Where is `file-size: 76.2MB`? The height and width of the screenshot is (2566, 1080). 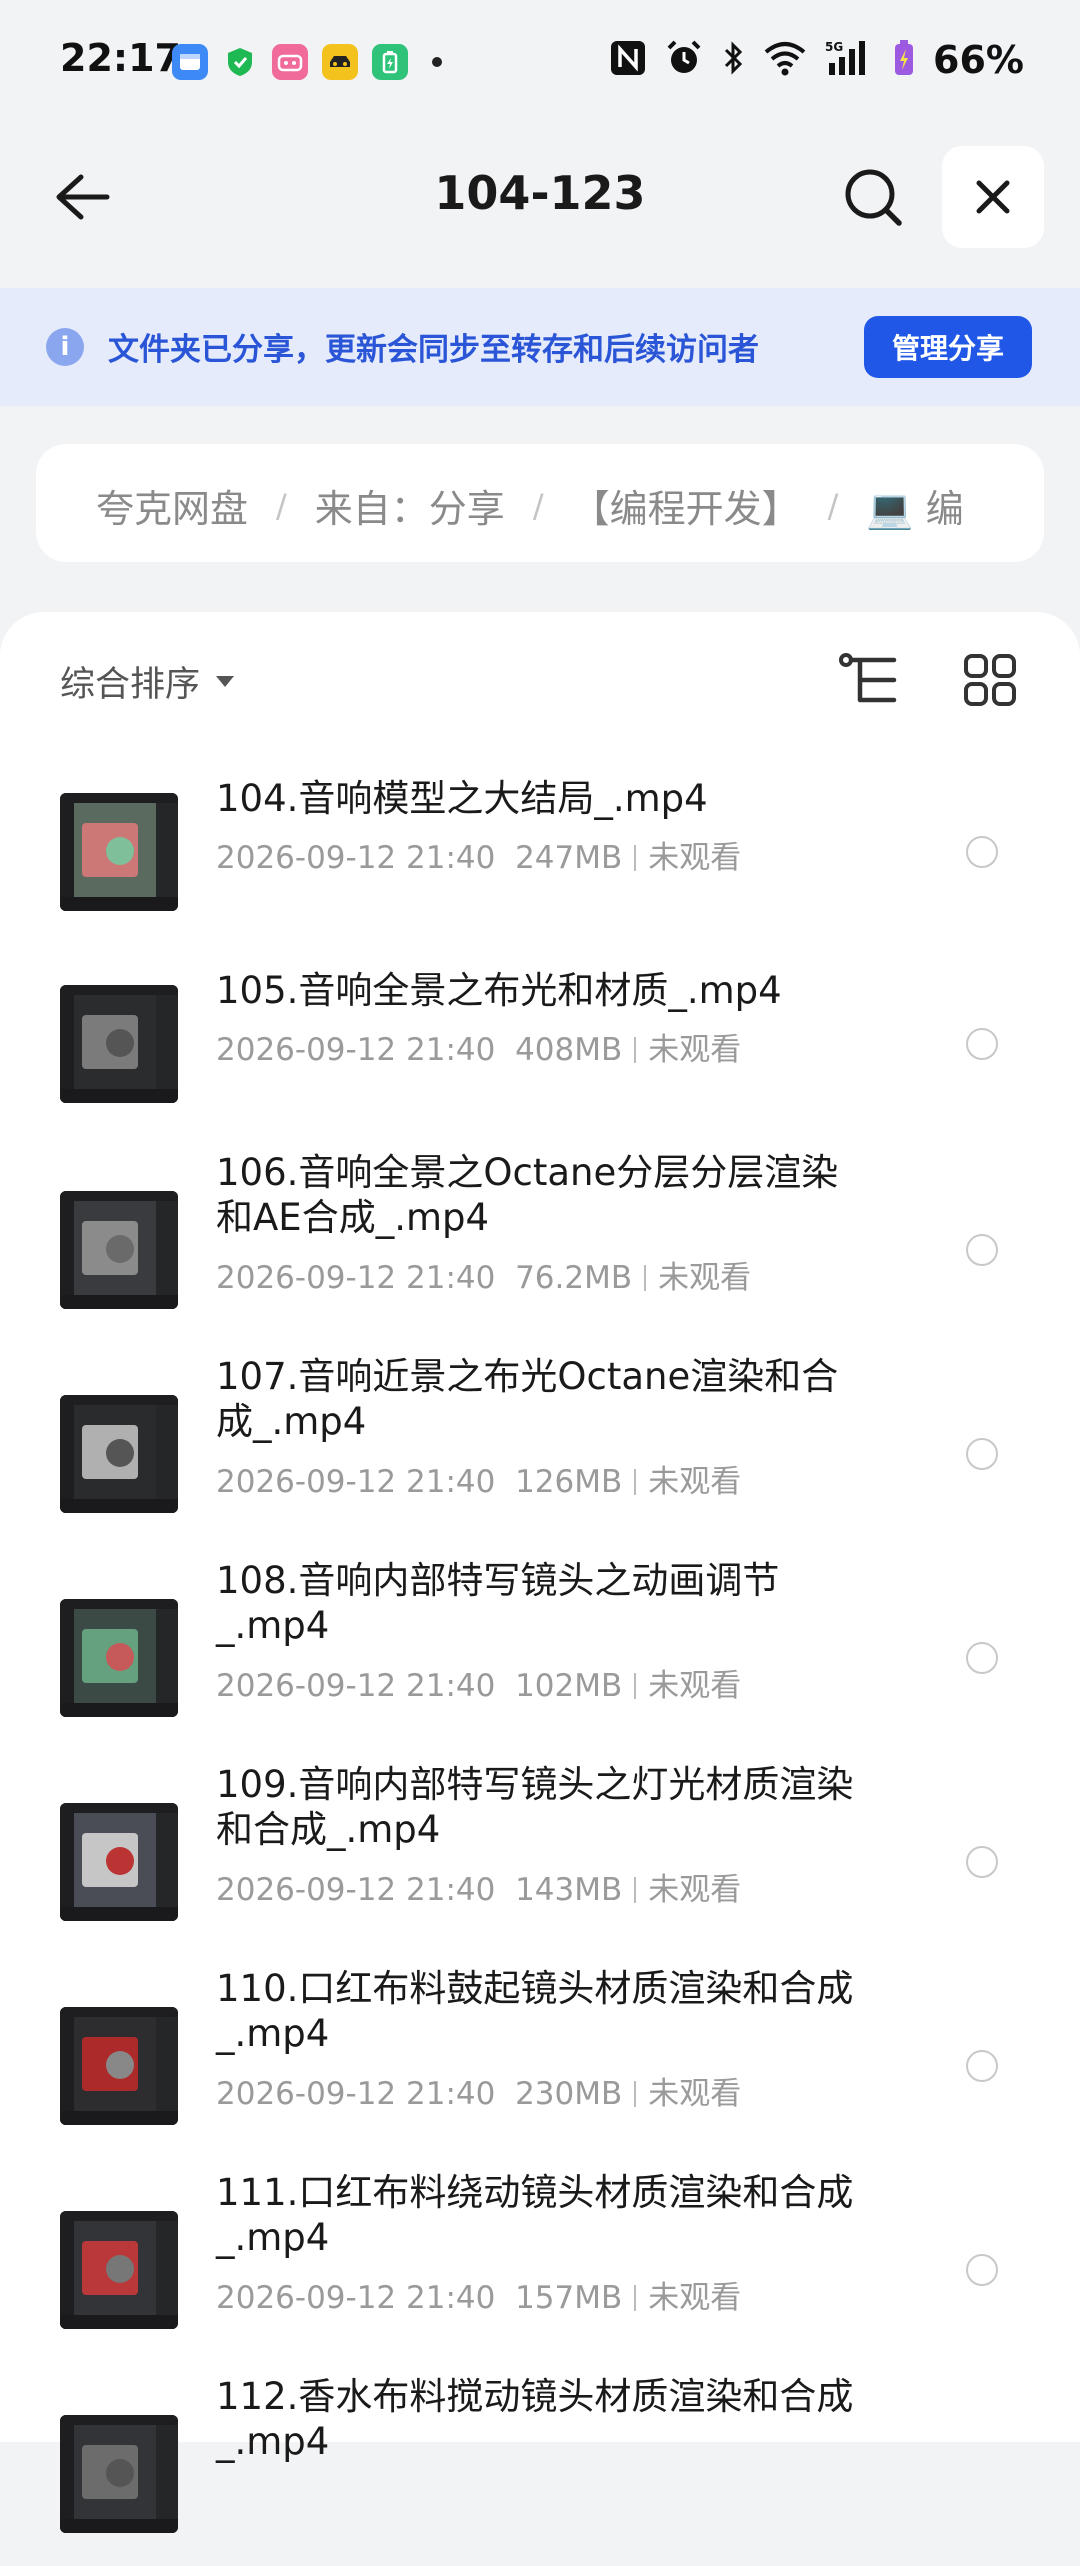 file-size: 76.2MB is located at coordinates (574, 1278).